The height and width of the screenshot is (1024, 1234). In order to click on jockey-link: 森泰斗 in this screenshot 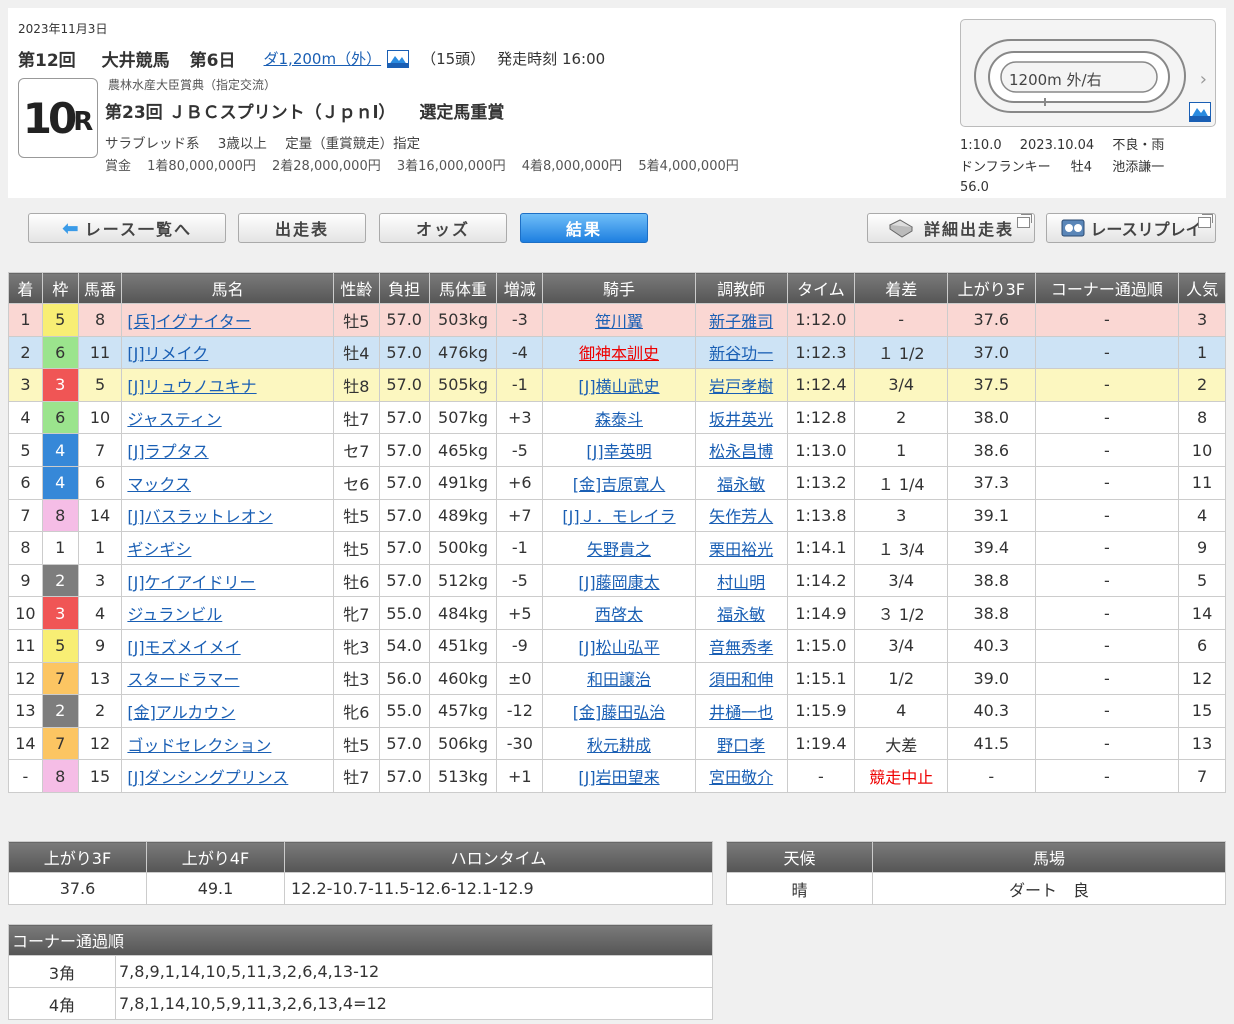, I will do `click(619, 419)`.